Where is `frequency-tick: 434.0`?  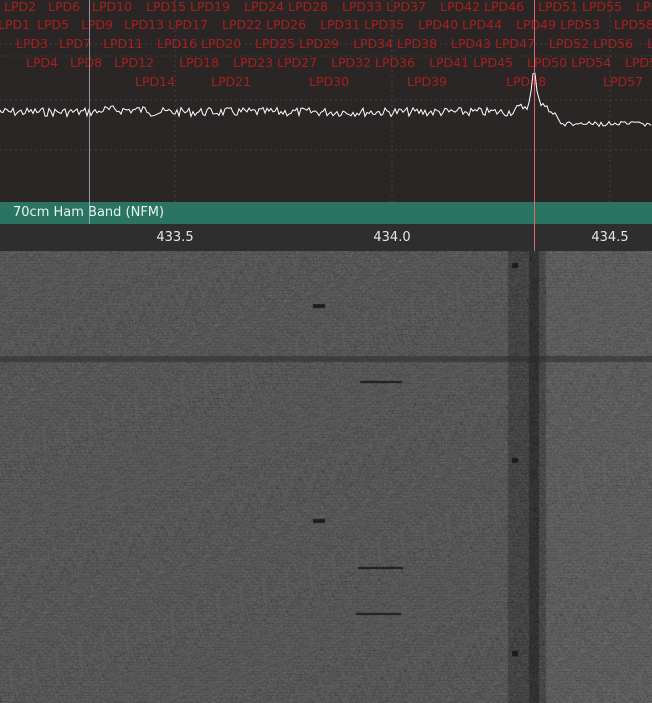 frequency-tick: 434.0 is located at coordinates (392, 237).